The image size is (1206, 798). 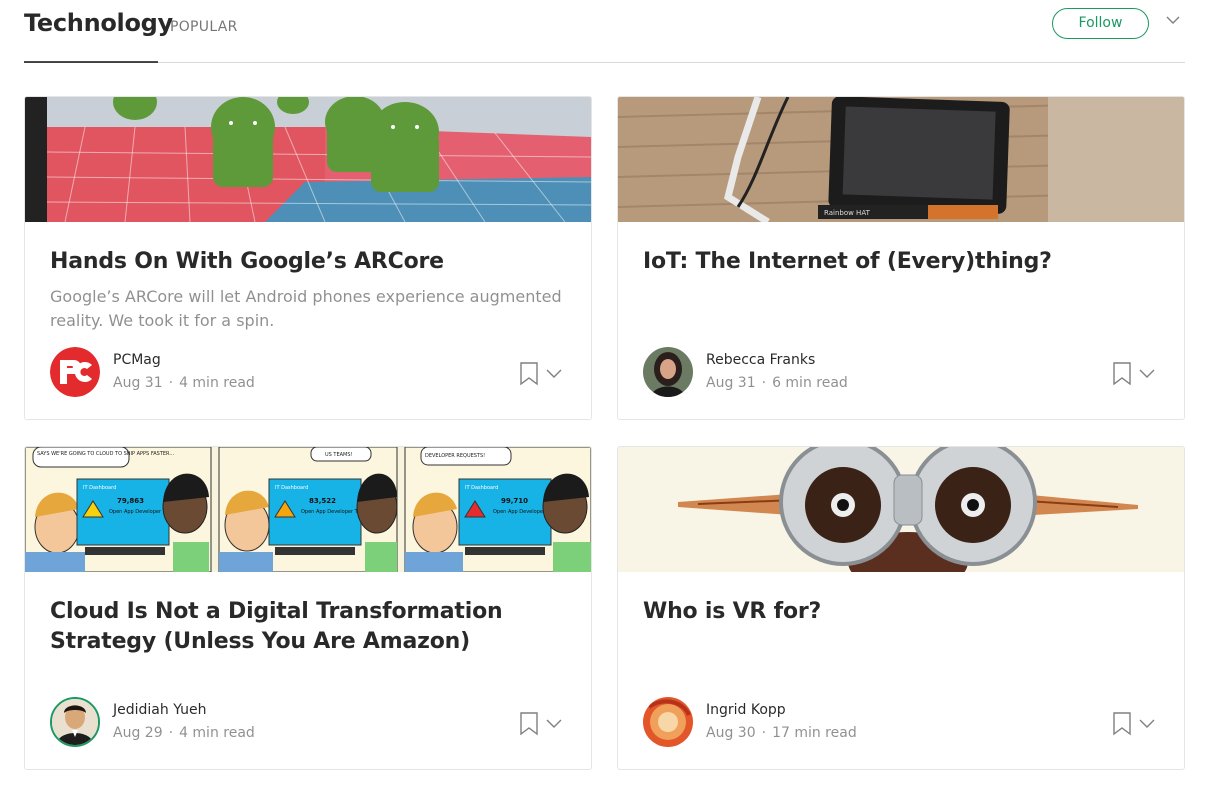 What do you see at coordinates (91, 62) in the screenshot?
I see `active-tab-indicator` at bounding box center [91, 62].